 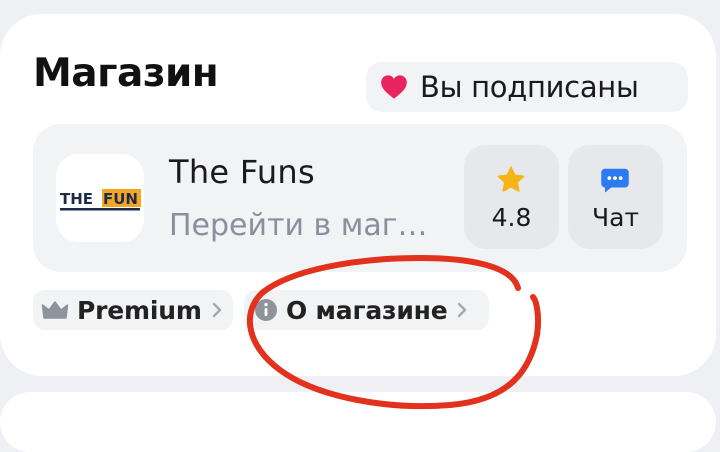 I want to click on logo-graphic: THE FUN, so click(x=100, y=200).